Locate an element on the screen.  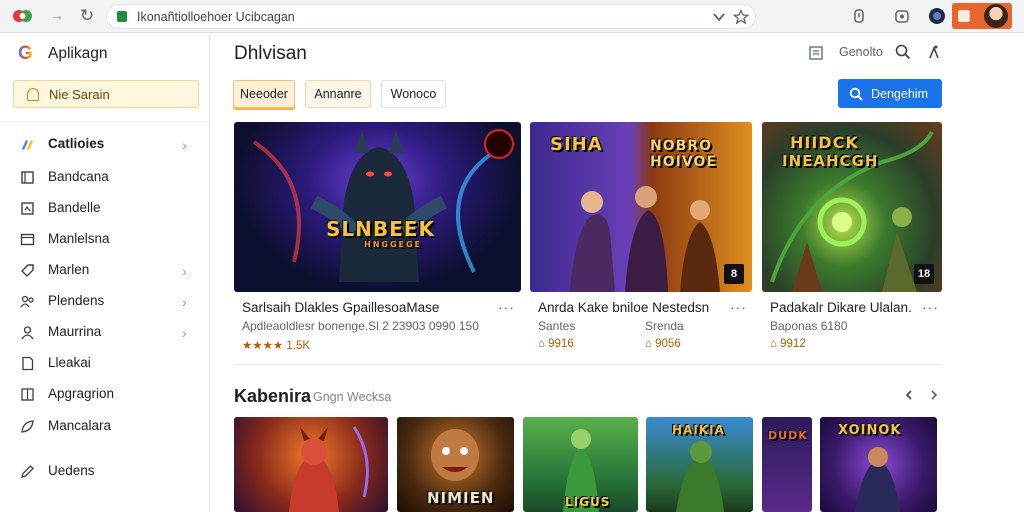
monster-art is located at coordinates (383, 205).